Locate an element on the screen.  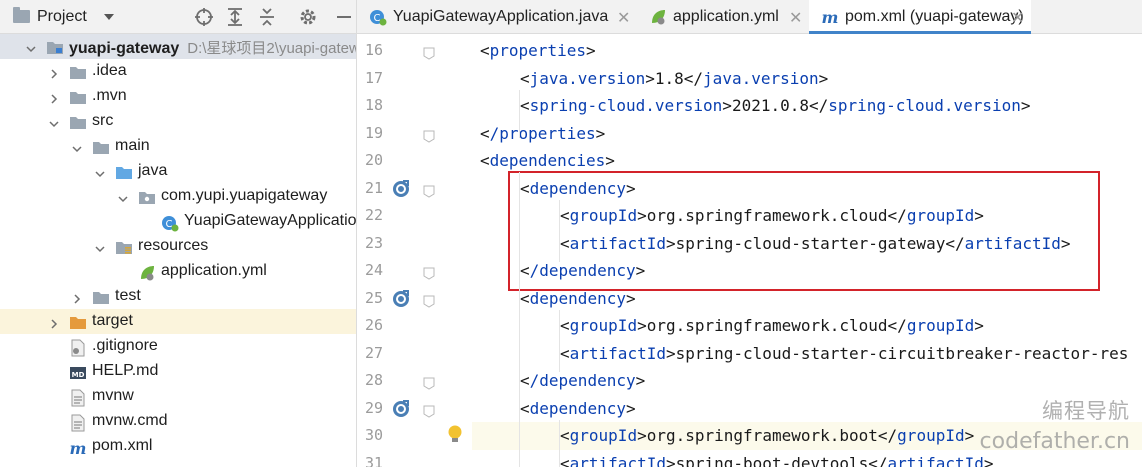
minimize-icon is located at coordinates (344, 17).